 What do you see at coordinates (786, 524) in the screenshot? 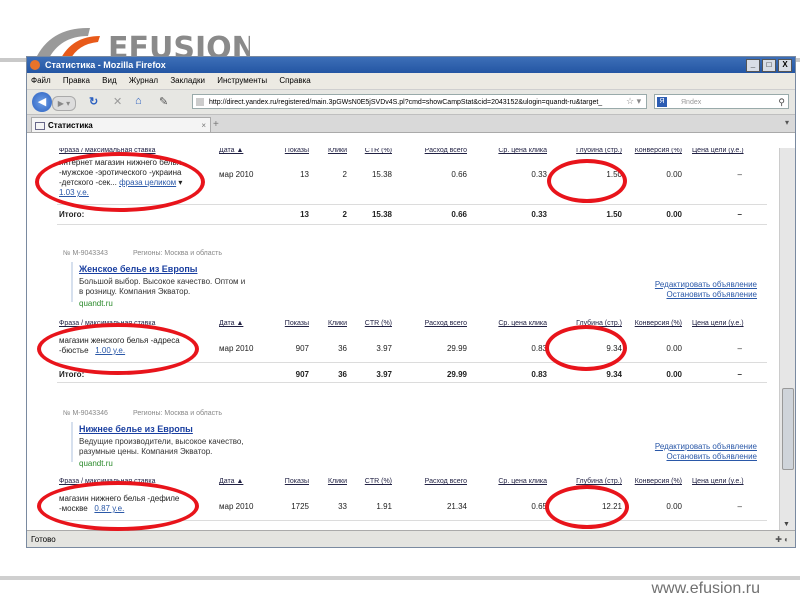
I see `scroll-down-icon: ▼` at bounding box center [786, 524].